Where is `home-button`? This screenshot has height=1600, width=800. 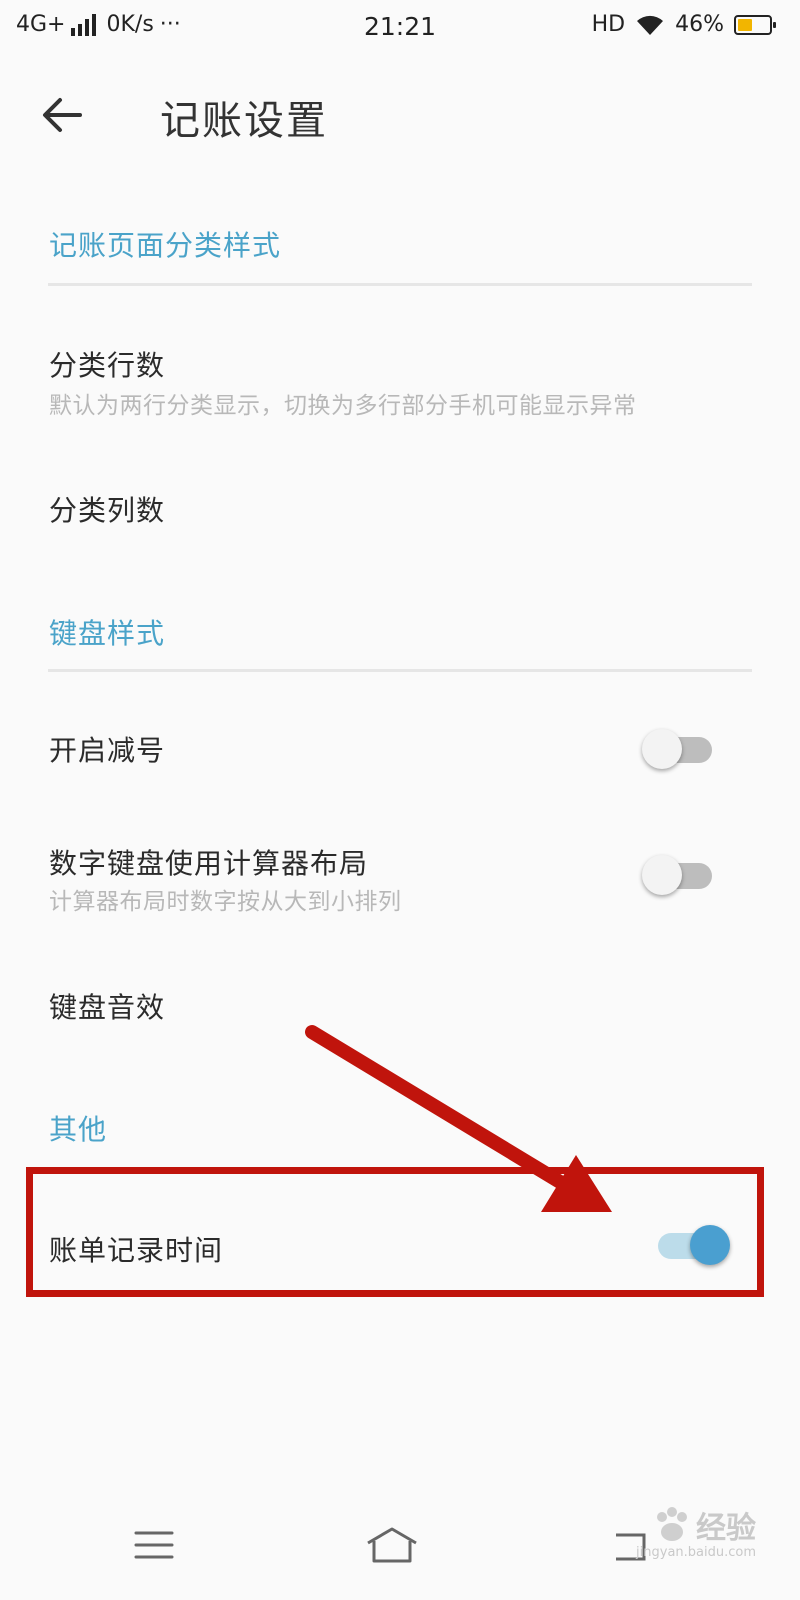
home-button is located at coordinates (392, 1545).